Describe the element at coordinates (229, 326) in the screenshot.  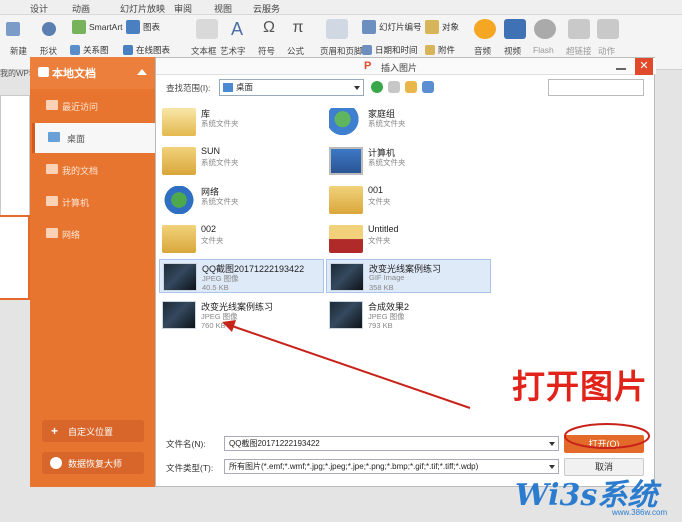
I see `arrow-head-icon` at that location.